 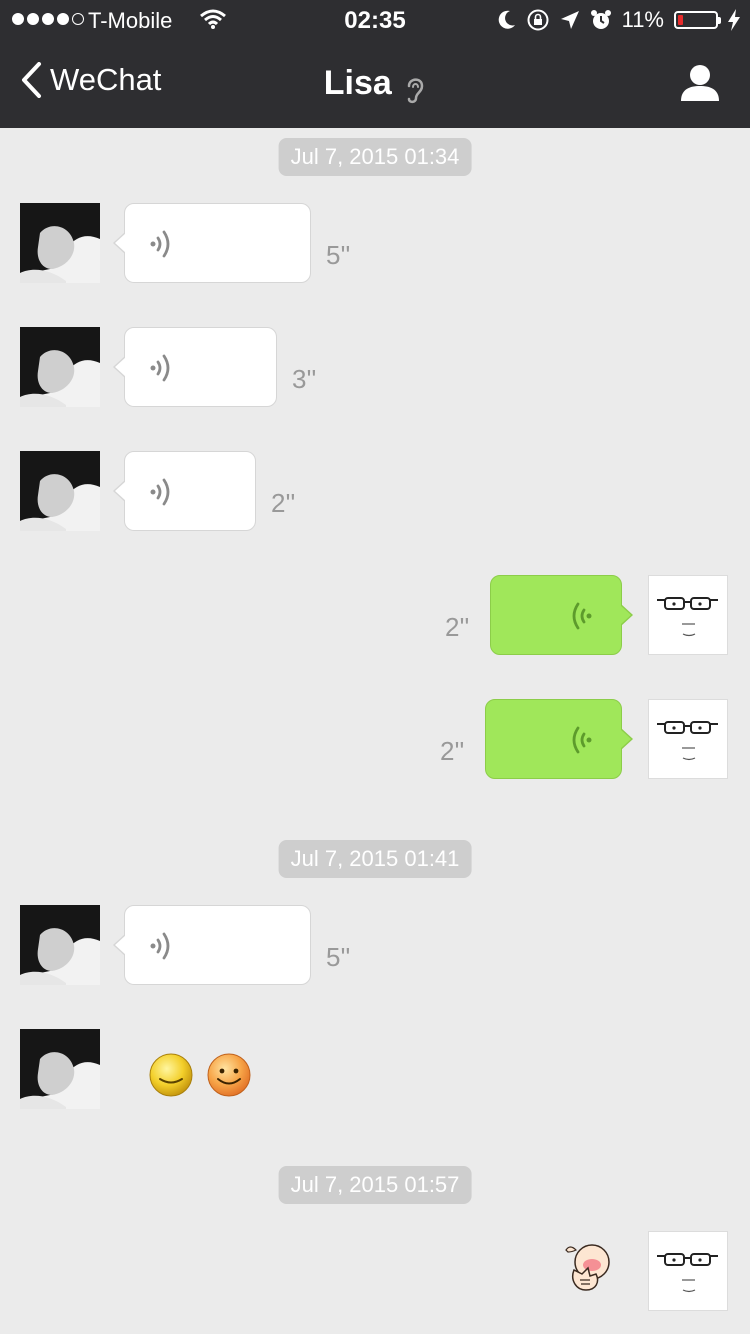 What do you see at coordinates (569, 20) in the screenshot?
I see `location-arrow-icon` at bounding box center [569, 20].